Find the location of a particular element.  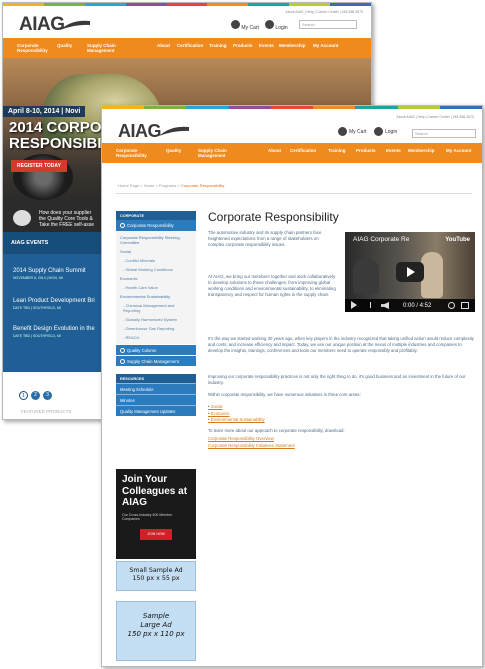

video-controls: 0:00 / 4:52 is located at coordinates (410, 305).